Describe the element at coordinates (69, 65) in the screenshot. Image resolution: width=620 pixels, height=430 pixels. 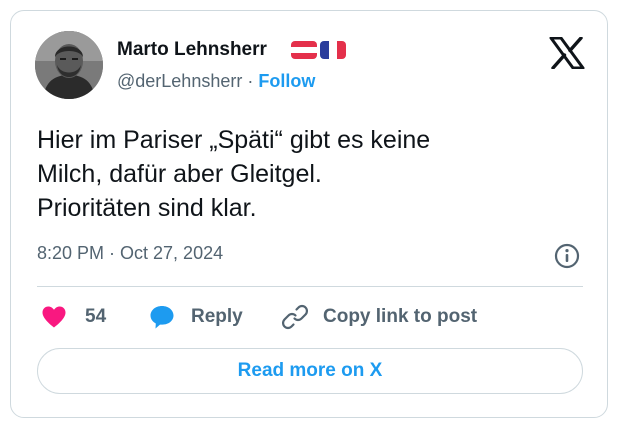
I see `avatar` at that location.